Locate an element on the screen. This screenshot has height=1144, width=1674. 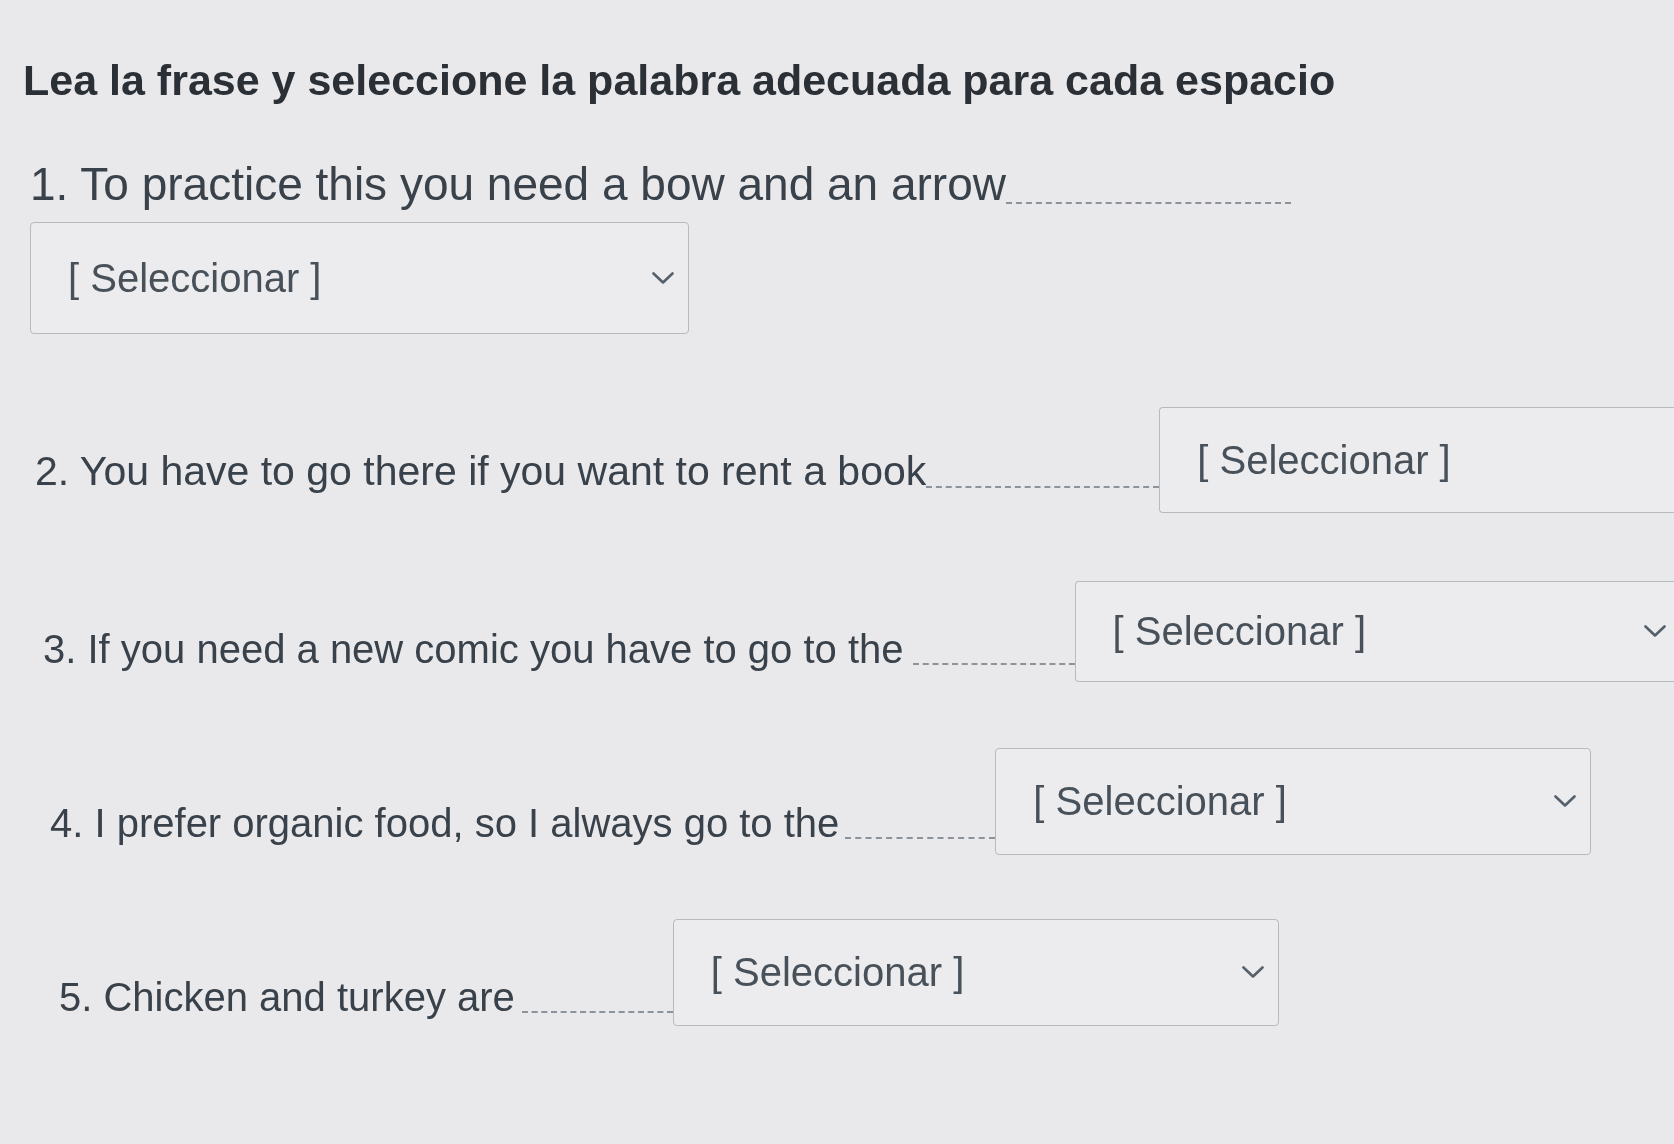
instructions-heading: Lea la frase y seleccione la palabra adecuada para cada espacio is located at coordinates (679, 80).